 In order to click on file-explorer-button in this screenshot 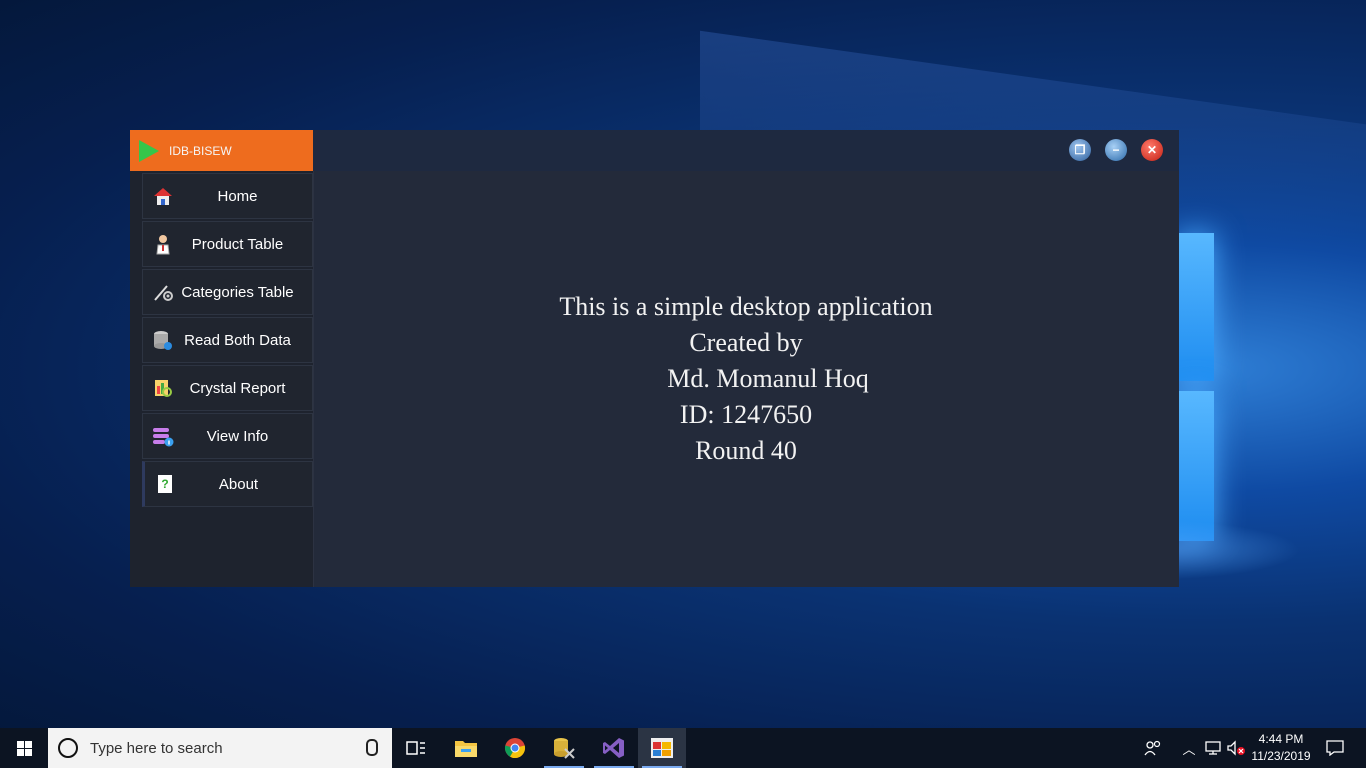, I will do `click(466, 748)`.